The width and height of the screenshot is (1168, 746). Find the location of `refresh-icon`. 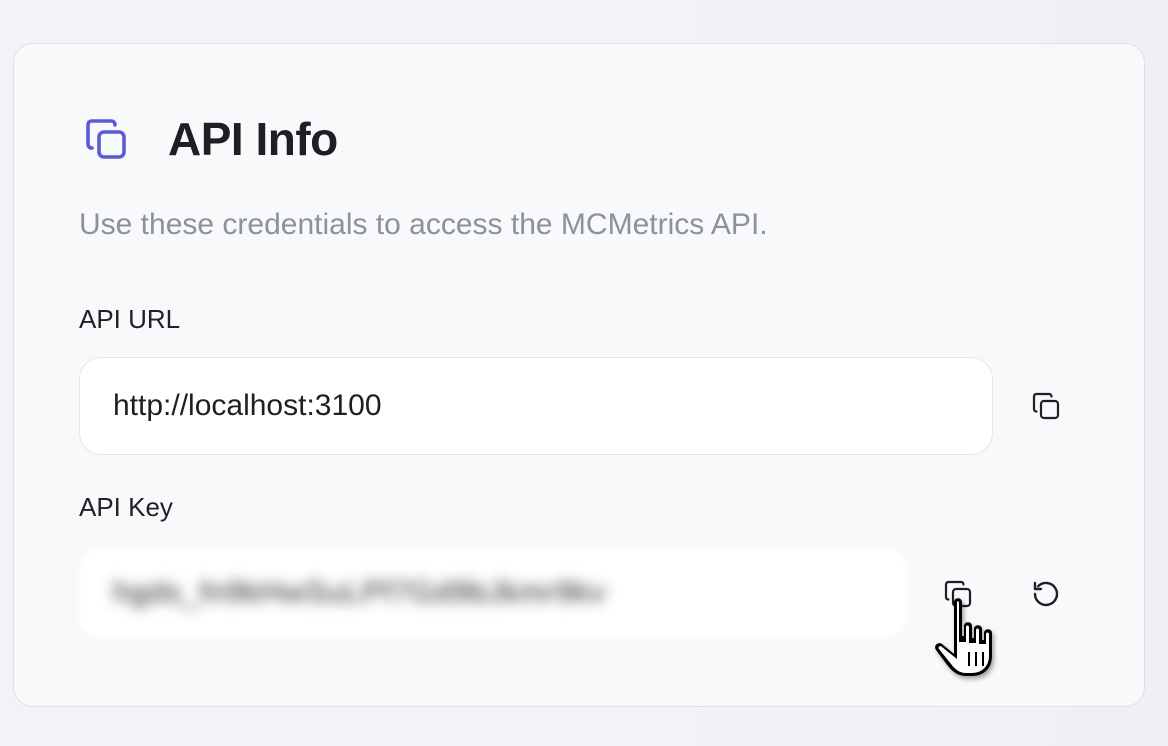

refresh-icon is located at coordinates (1046, 594).